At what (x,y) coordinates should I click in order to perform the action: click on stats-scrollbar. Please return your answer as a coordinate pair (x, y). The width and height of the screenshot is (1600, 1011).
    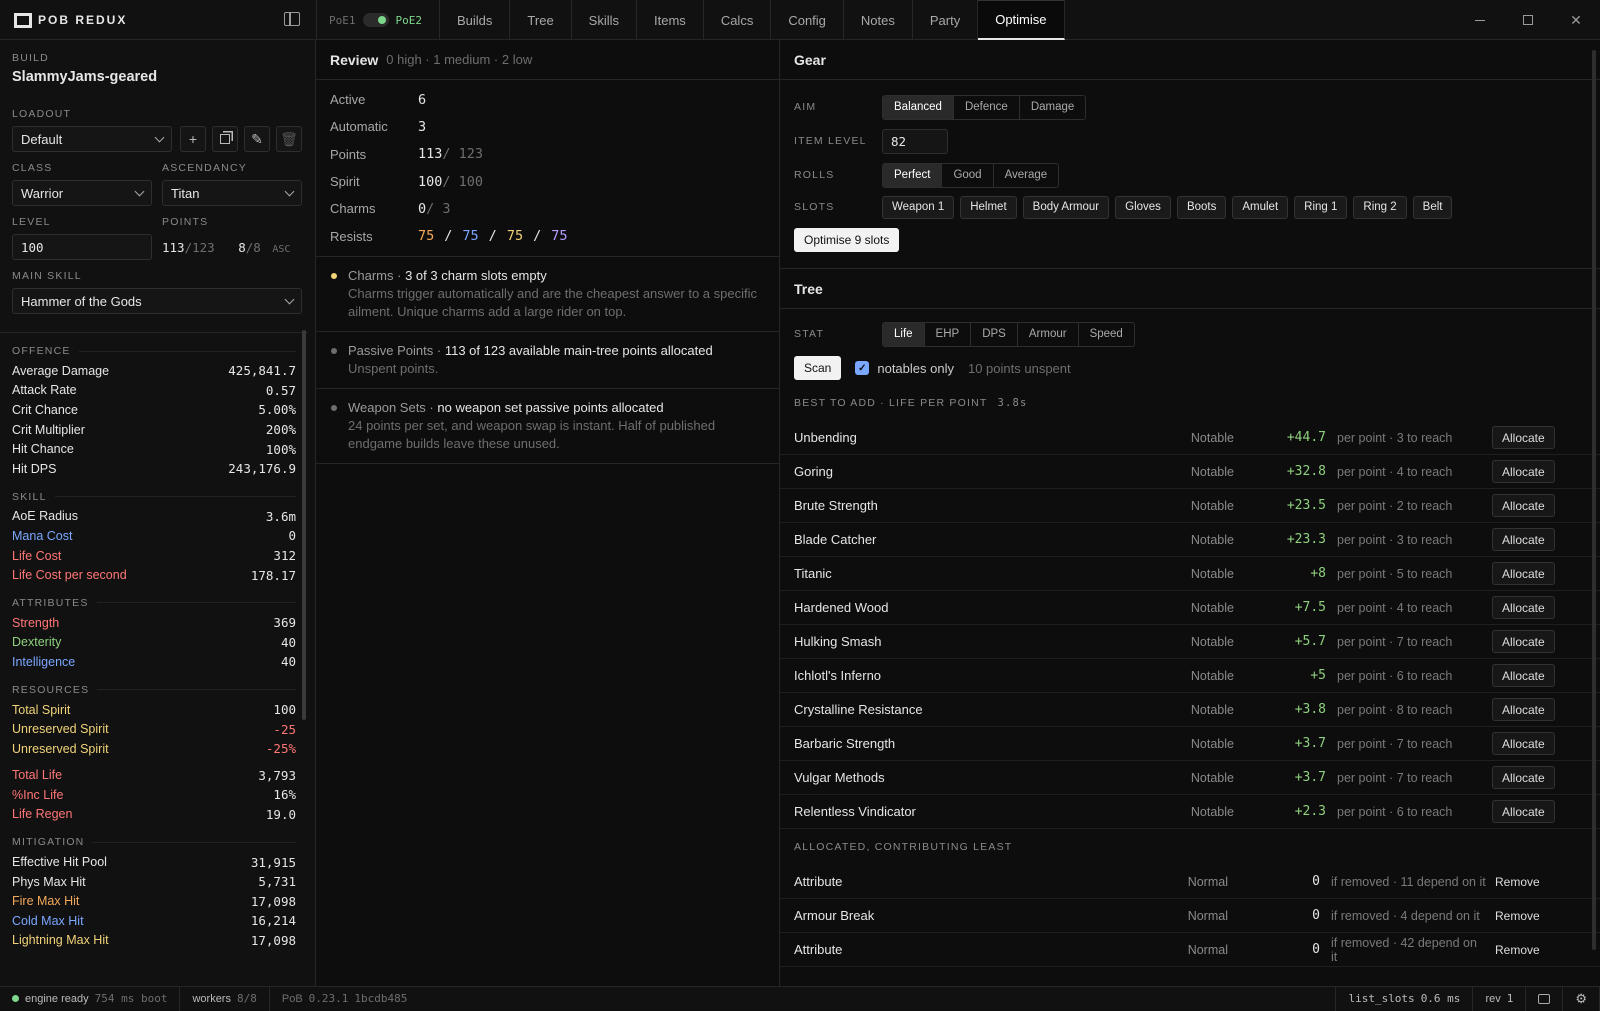
    Looking at the image, I should click on (304, 525).